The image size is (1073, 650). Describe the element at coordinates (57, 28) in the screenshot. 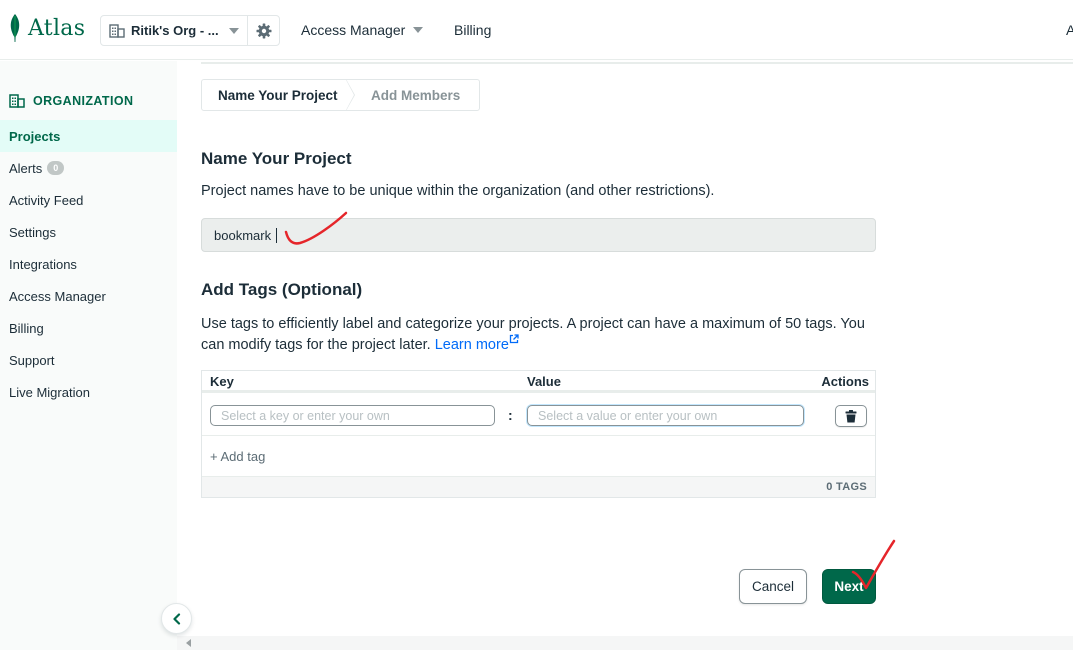

I see `logo-text: Atlas` at that location.